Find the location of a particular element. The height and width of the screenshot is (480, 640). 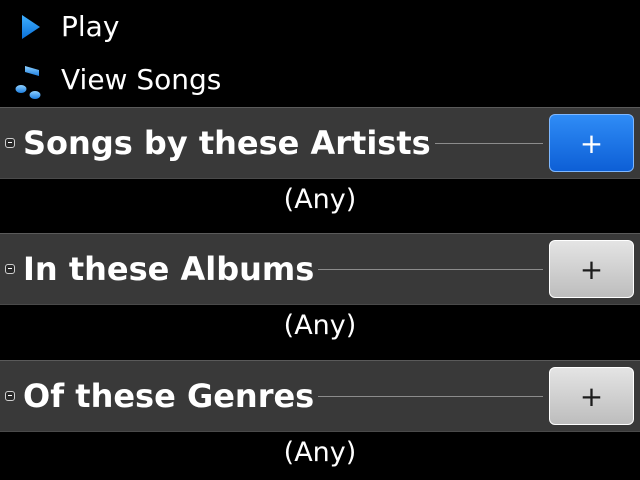

genres-value: (Any) is located at coordinates (320, 453).